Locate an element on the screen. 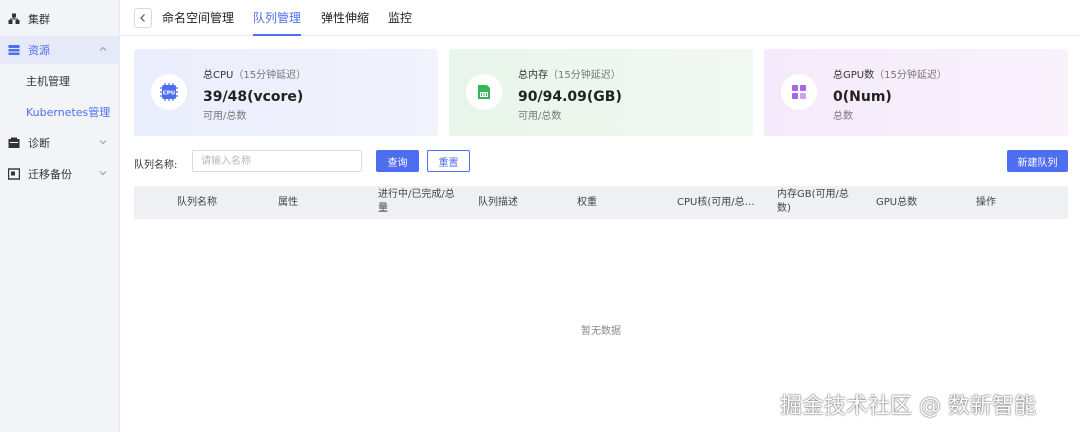 This screenshot has width=1080, height=432. tab-bar: 命名空间管理 队列管理 弹性伸缩 监控 is located at coordinates (600, 18).